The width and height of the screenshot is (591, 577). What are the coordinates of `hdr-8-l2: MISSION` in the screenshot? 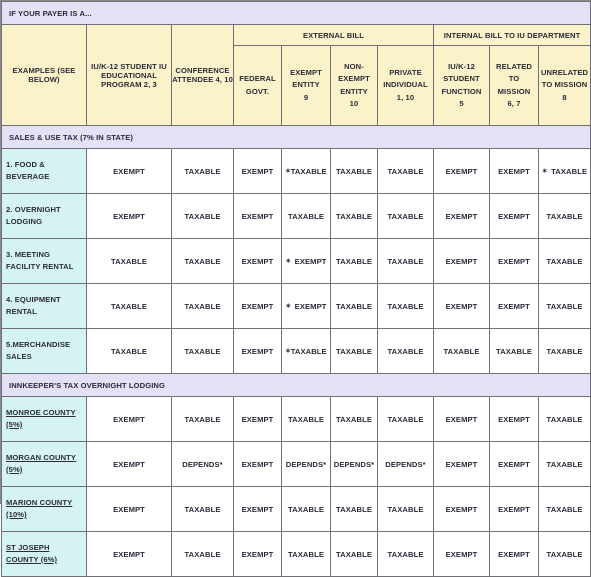 It's located at (514, 91).